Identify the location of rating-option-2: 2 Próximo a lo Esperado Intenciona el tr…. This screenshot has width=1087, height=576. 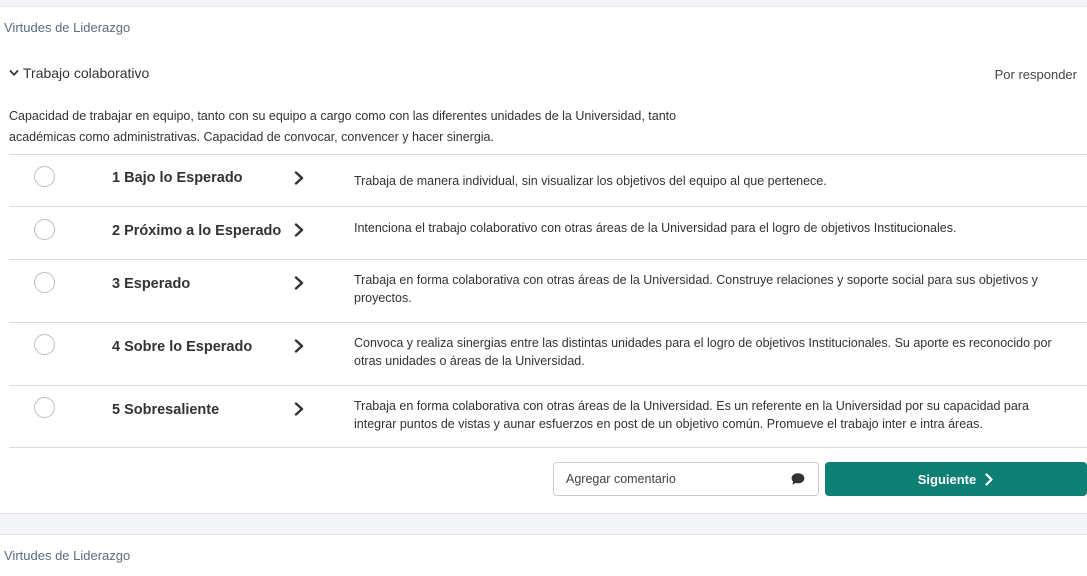
(548, 232).